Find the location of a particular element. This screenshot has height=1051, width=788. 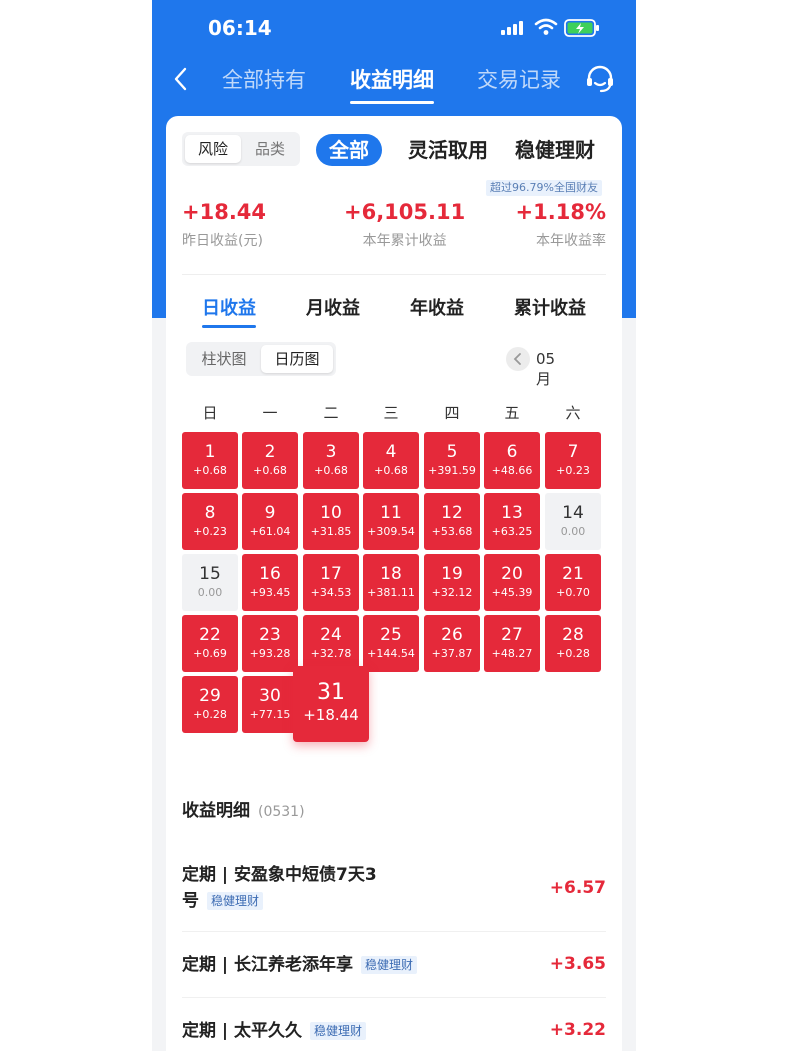

detail-name-line2: 号 is located at coordinates (190, 901).